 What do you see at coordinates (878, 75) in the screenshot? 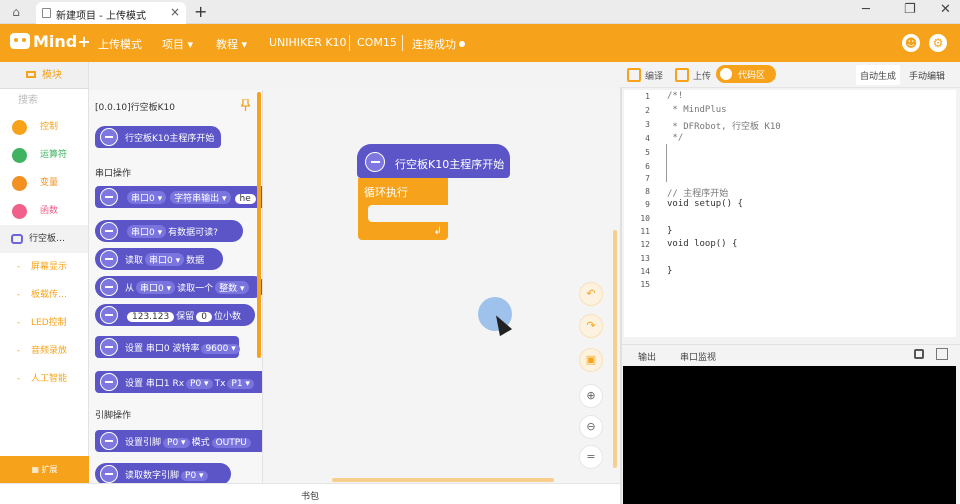
I see `tab-auto-generate: 自动生成` at bounding box center [878, 75].